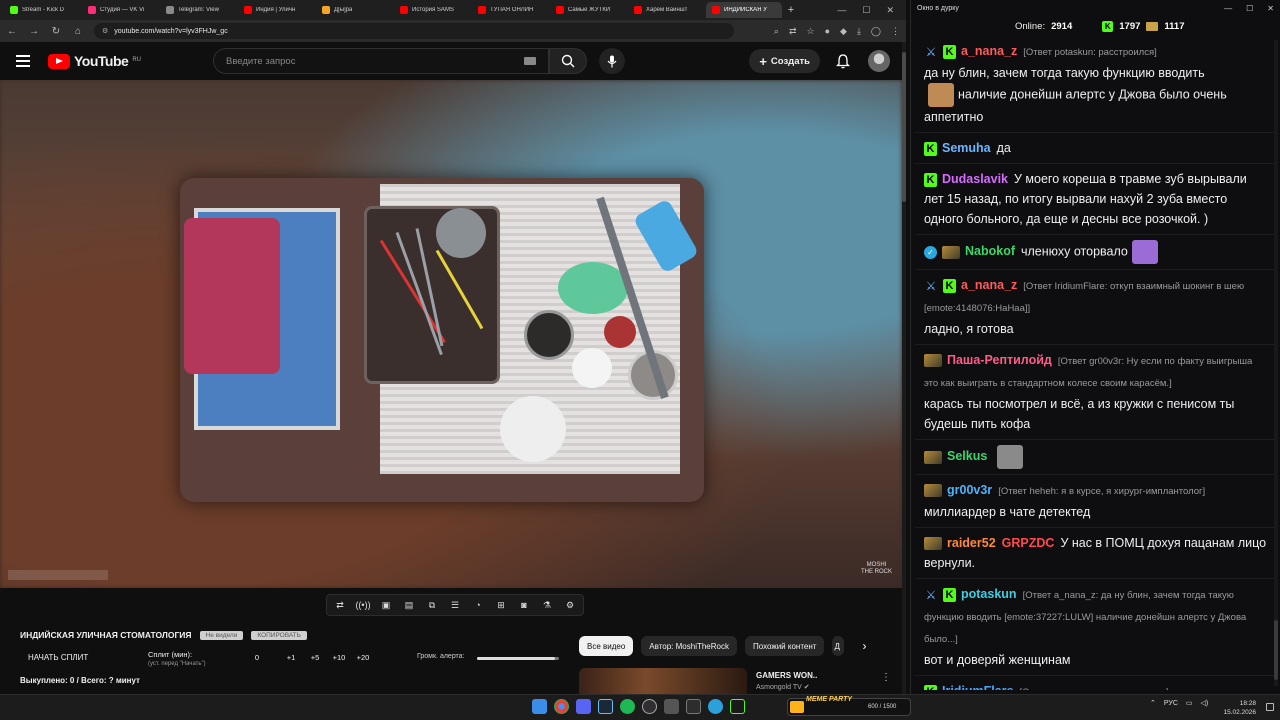  Describe the element at coordinates (606, 646) in the screenshot. I see `chip-all-videos: Все видео` at that location.